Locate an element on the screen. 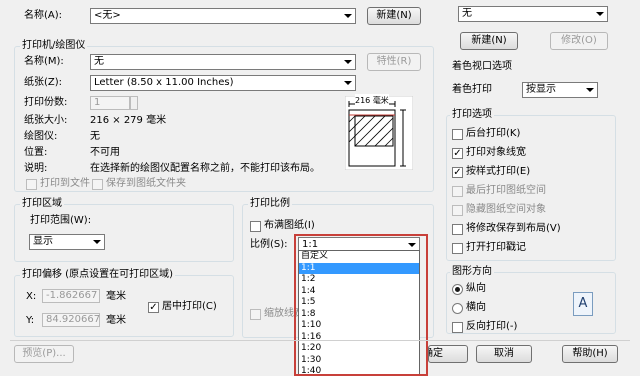  copies-input: 1 is located at coordinates (110, 103).